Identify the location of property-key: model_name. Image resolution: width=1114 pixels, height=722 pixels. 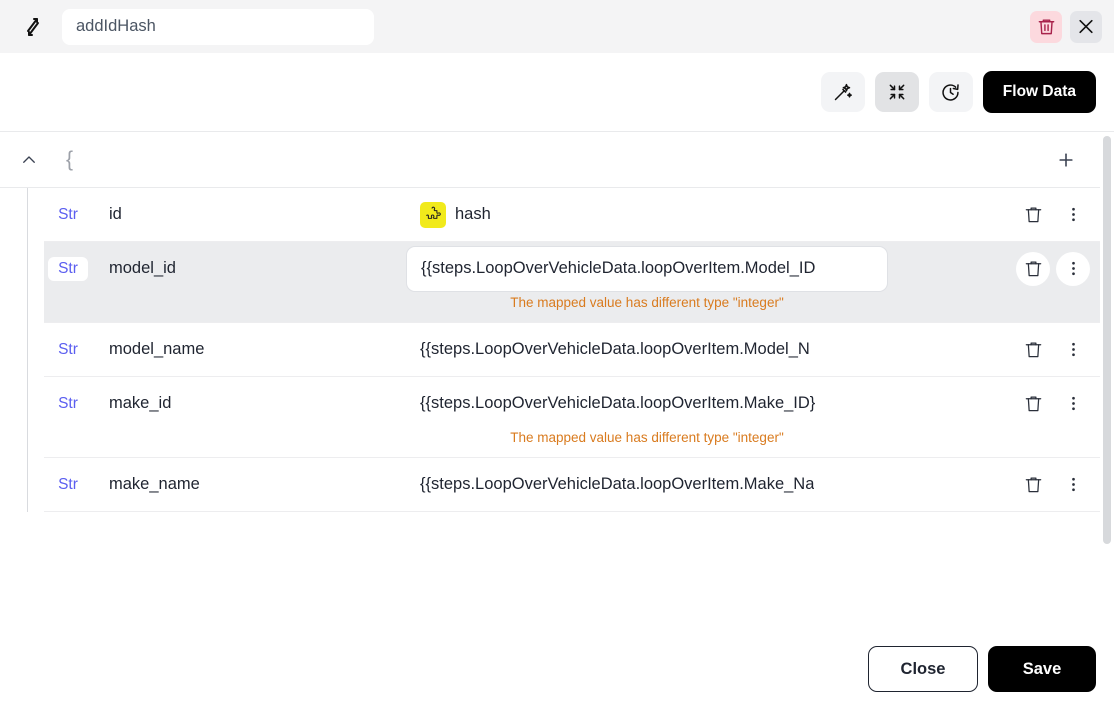
(157, 349).